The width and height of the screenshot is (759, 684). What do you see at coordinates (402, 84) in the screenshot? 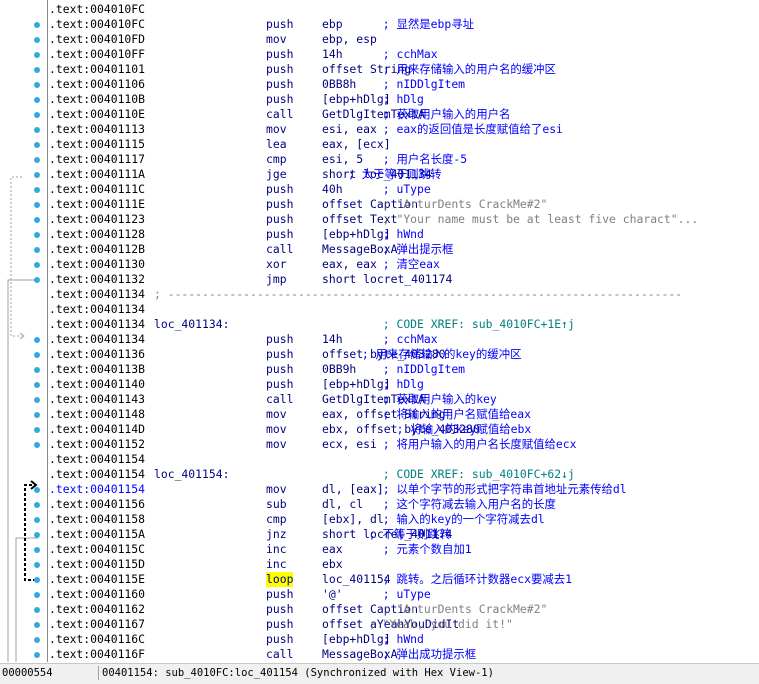
I see `listing-line: .text:00401106 push 0BB8h ; nIDDlgItem` at bounding box center [402, 84].